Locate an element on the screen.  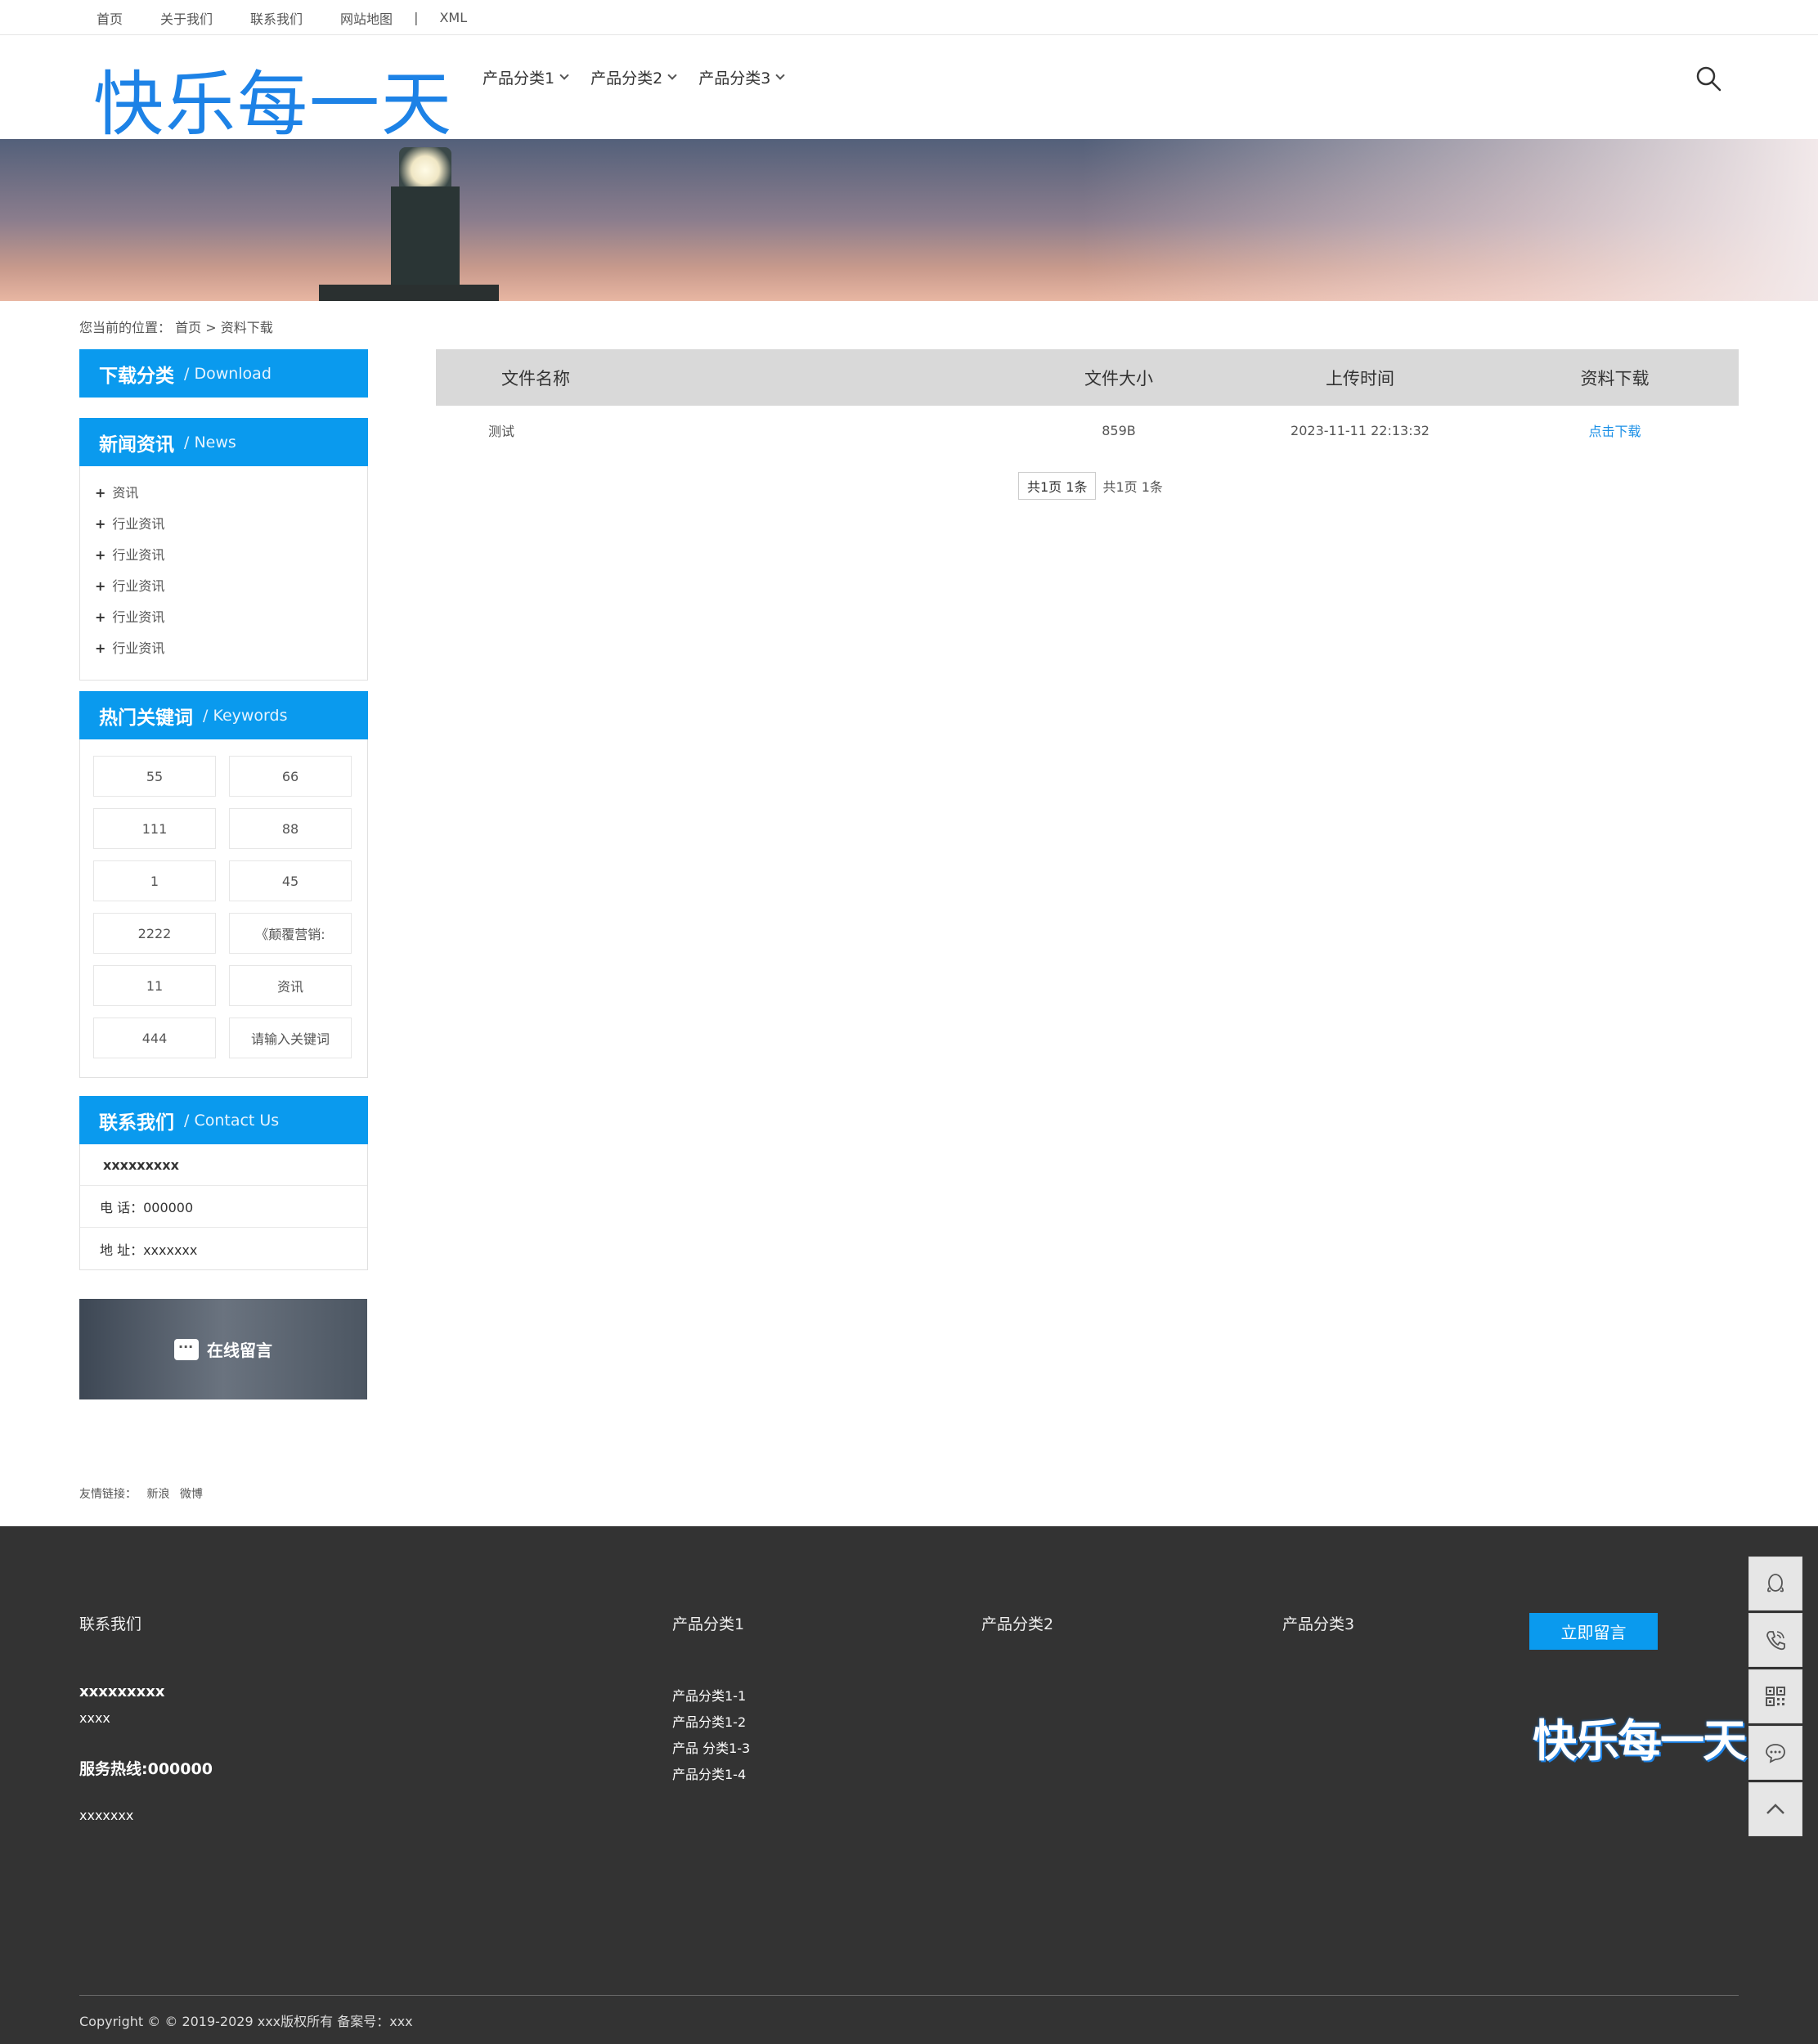
contact-header: 联系我们 / Contact Us is located at coordinates (223, 1120).